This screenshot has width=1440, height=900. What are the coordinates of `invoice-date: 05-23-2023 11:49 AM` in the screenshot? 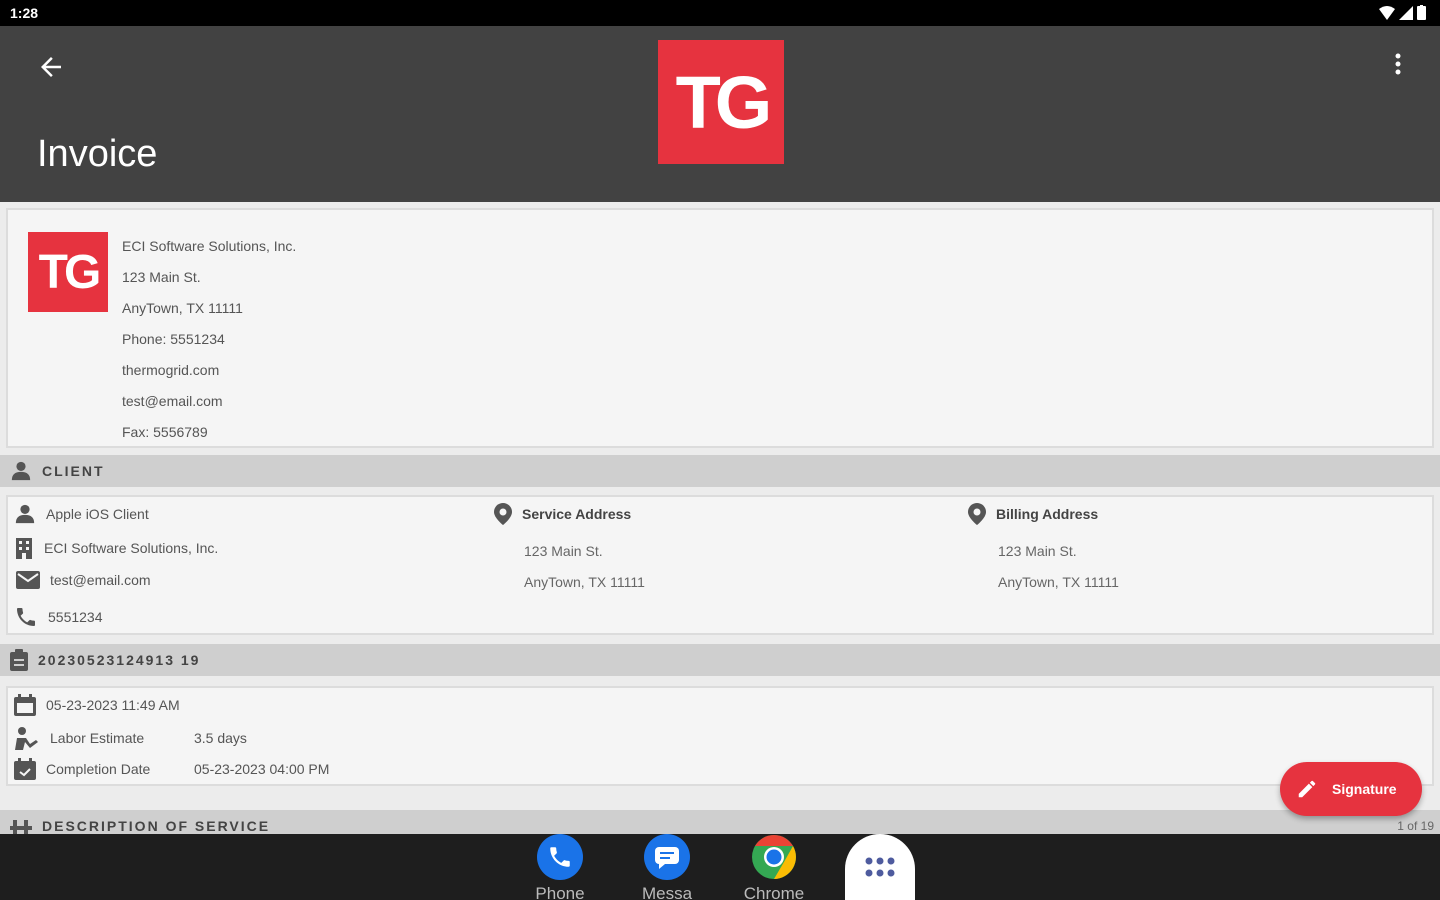 It's located at (113, 705).